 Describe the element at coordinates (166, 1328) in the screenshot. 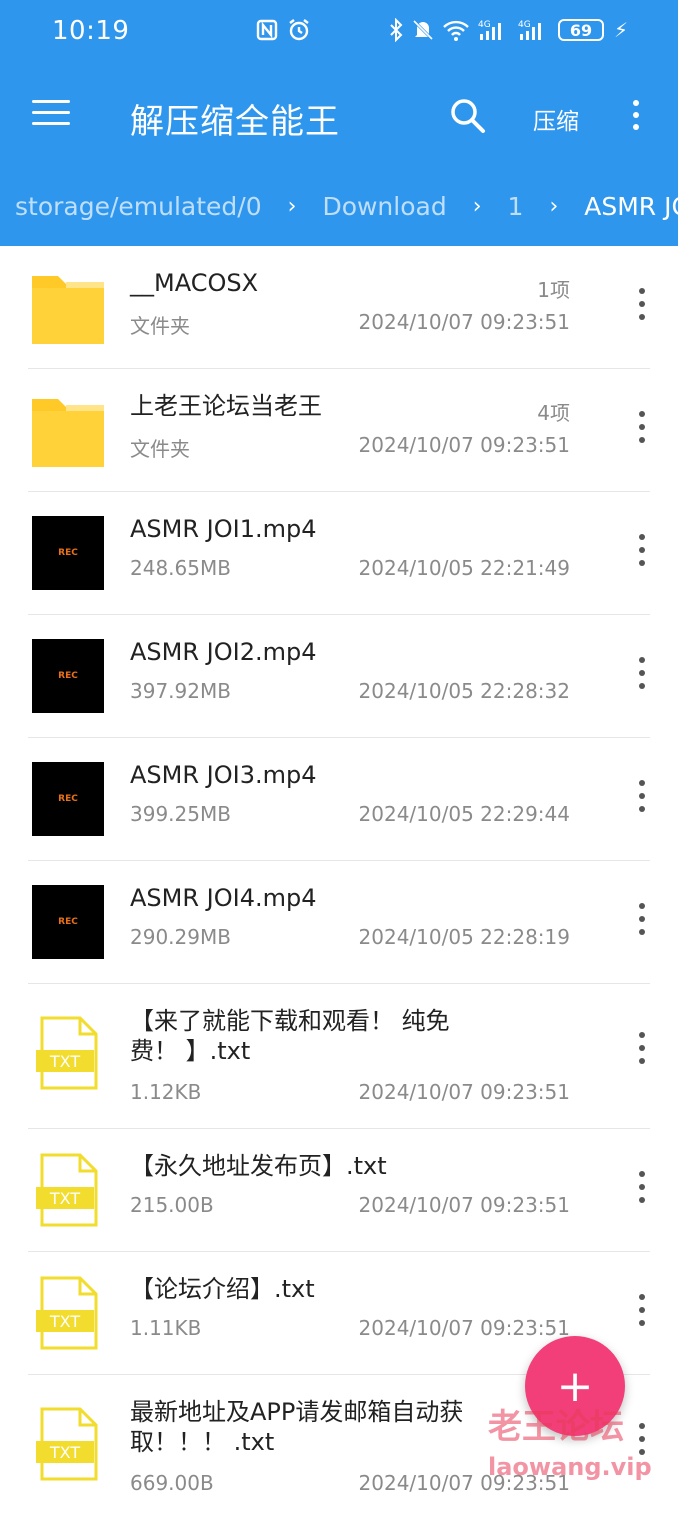

I see `file-size: 1.11KB` at that location.